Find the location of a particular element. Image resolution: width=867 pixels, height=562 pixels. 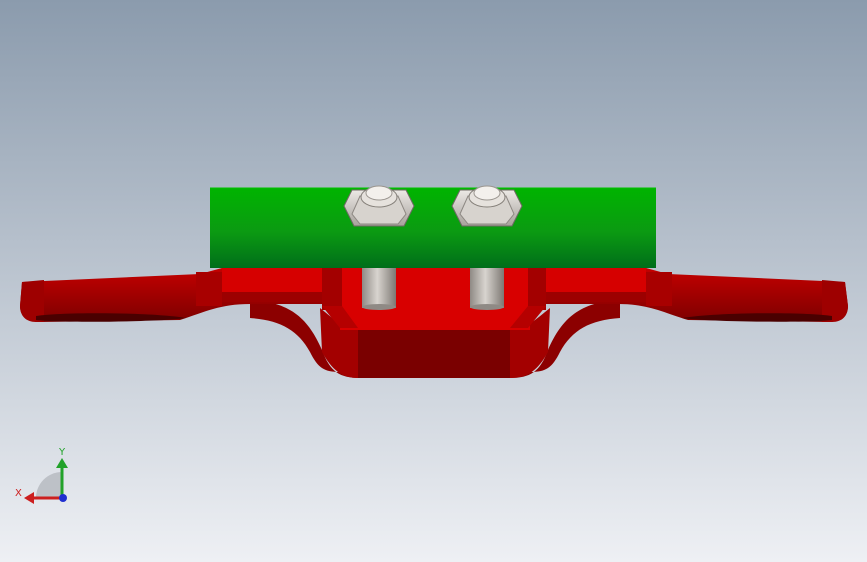

right-arm-top-face is located at coordinates (595, 282).